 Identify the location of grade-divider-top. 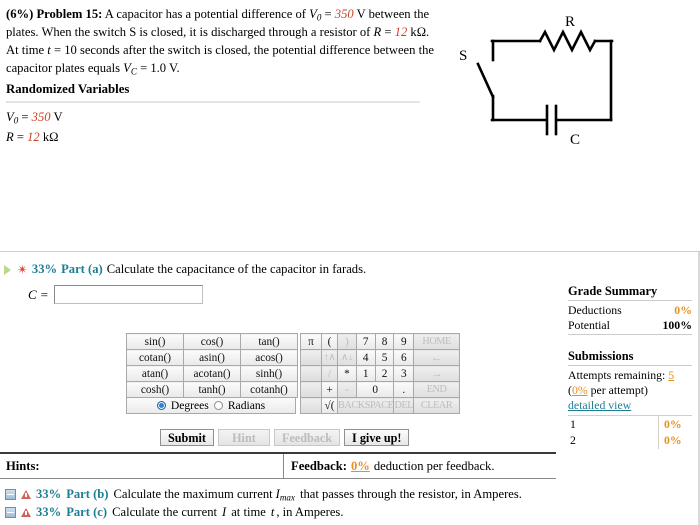
(630, 300).